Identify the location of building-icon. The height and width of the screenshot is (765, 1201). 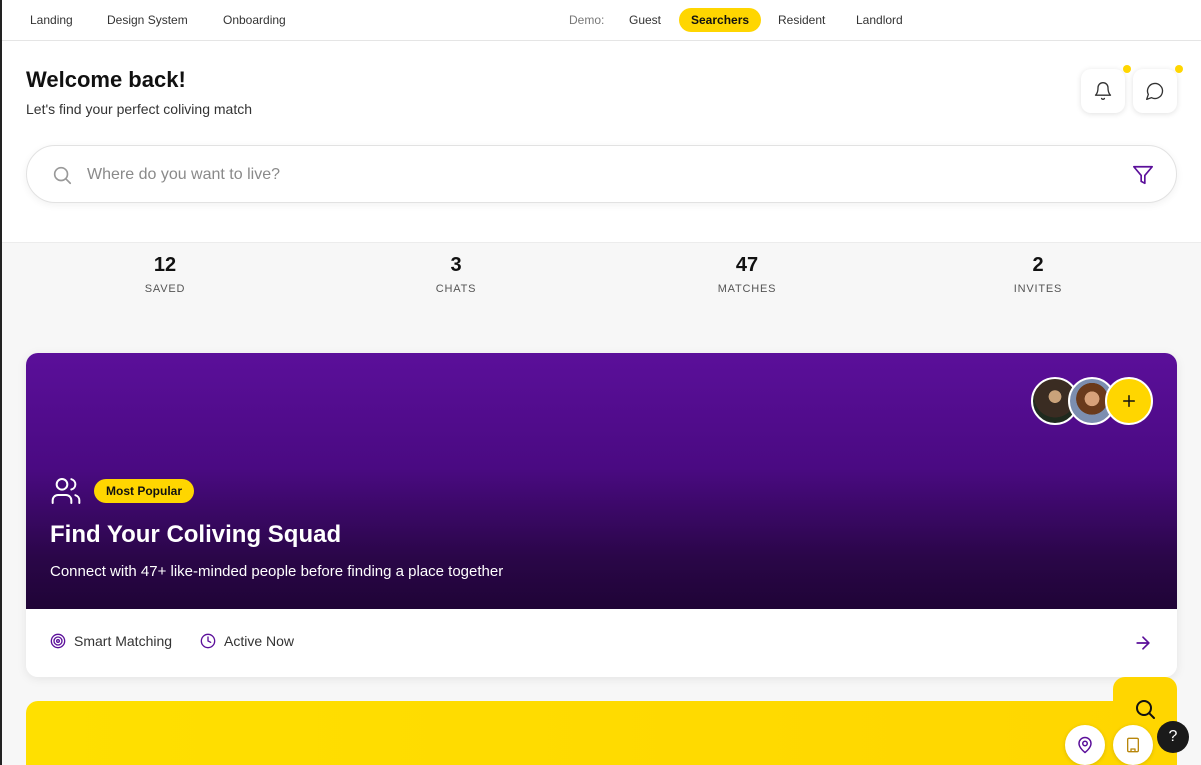
(1133, 745).